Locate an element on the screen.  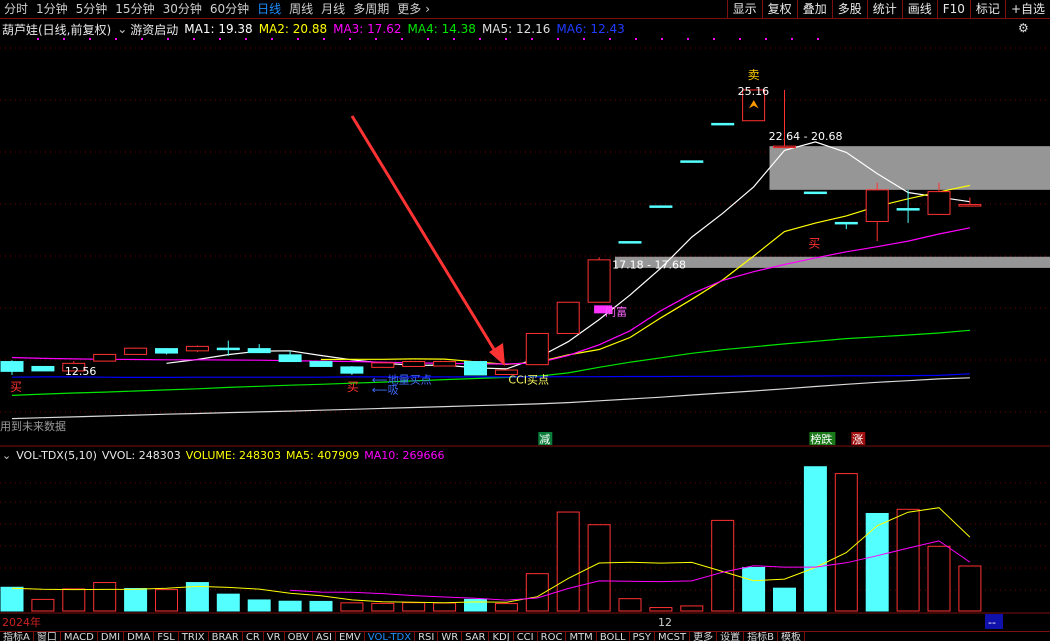
indicator-tab: CCI is located at coordinates (526, 636).